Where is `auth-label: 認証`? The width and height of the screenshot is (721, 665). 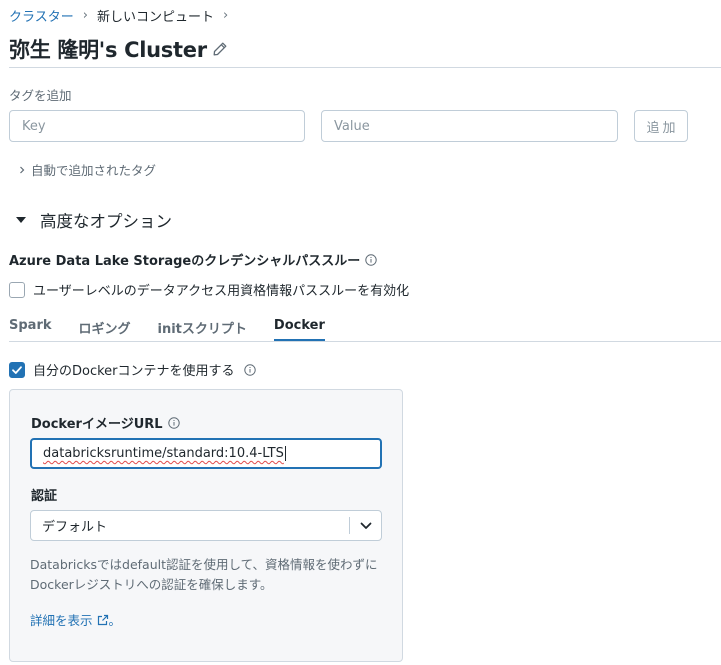
auth-label: 認証 is located at coordinates (44, 496).